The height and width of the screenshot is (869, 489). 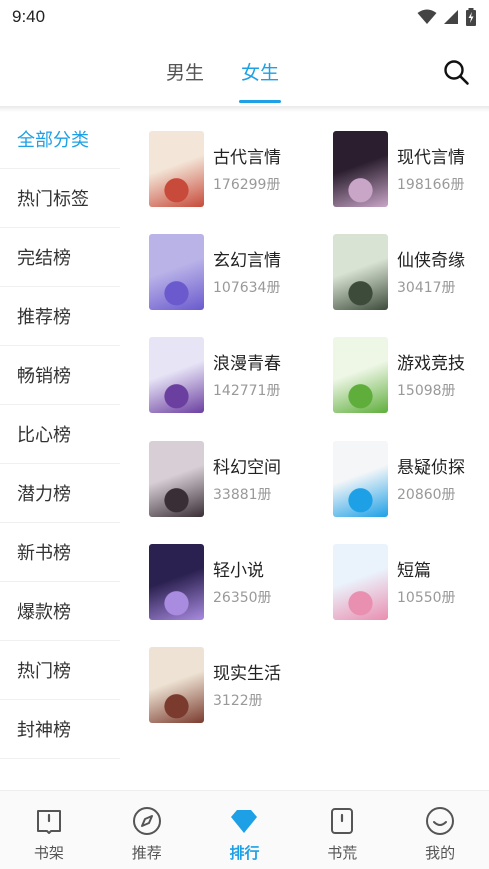 What do you see at coordinates (244, 821) in the screenshot?
I see `diamond-icon` at bounding box center [244, 821].